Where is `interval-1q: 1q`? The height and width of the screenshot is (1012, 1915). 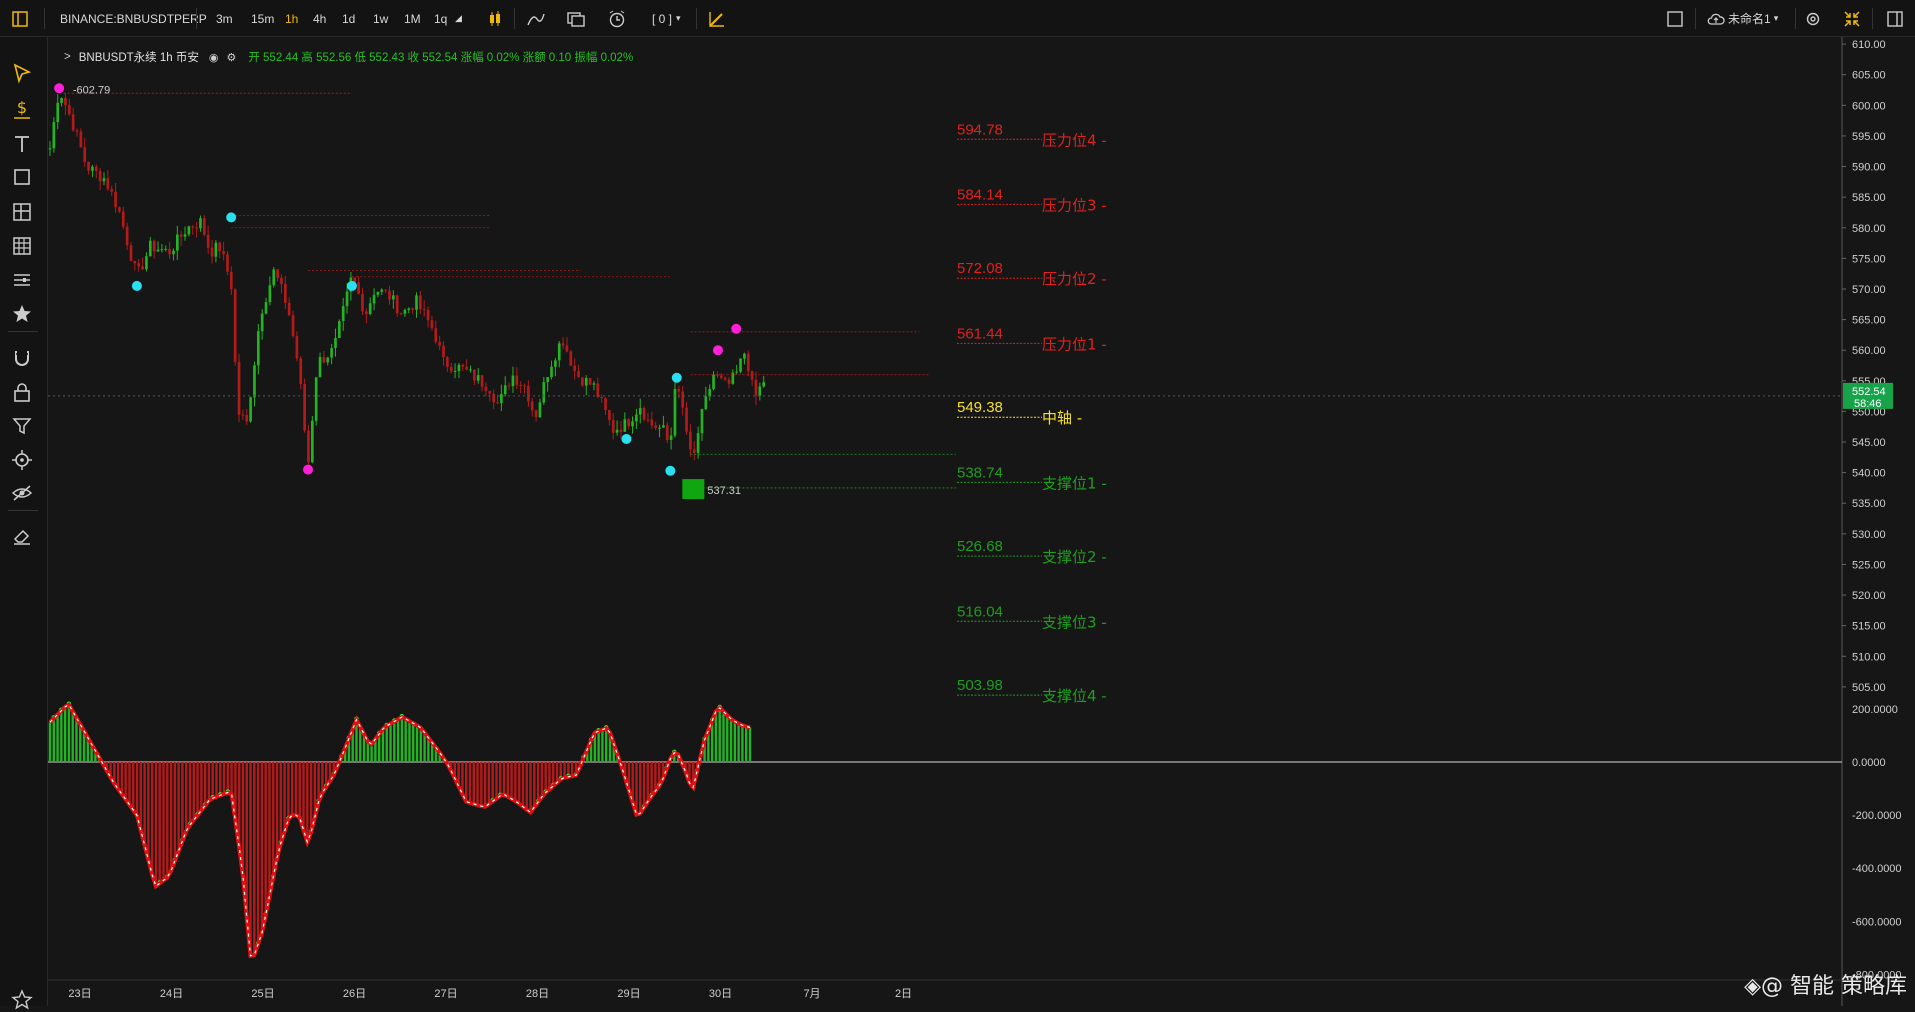 interval-1q: 1q is located at coordinates (440, 18).